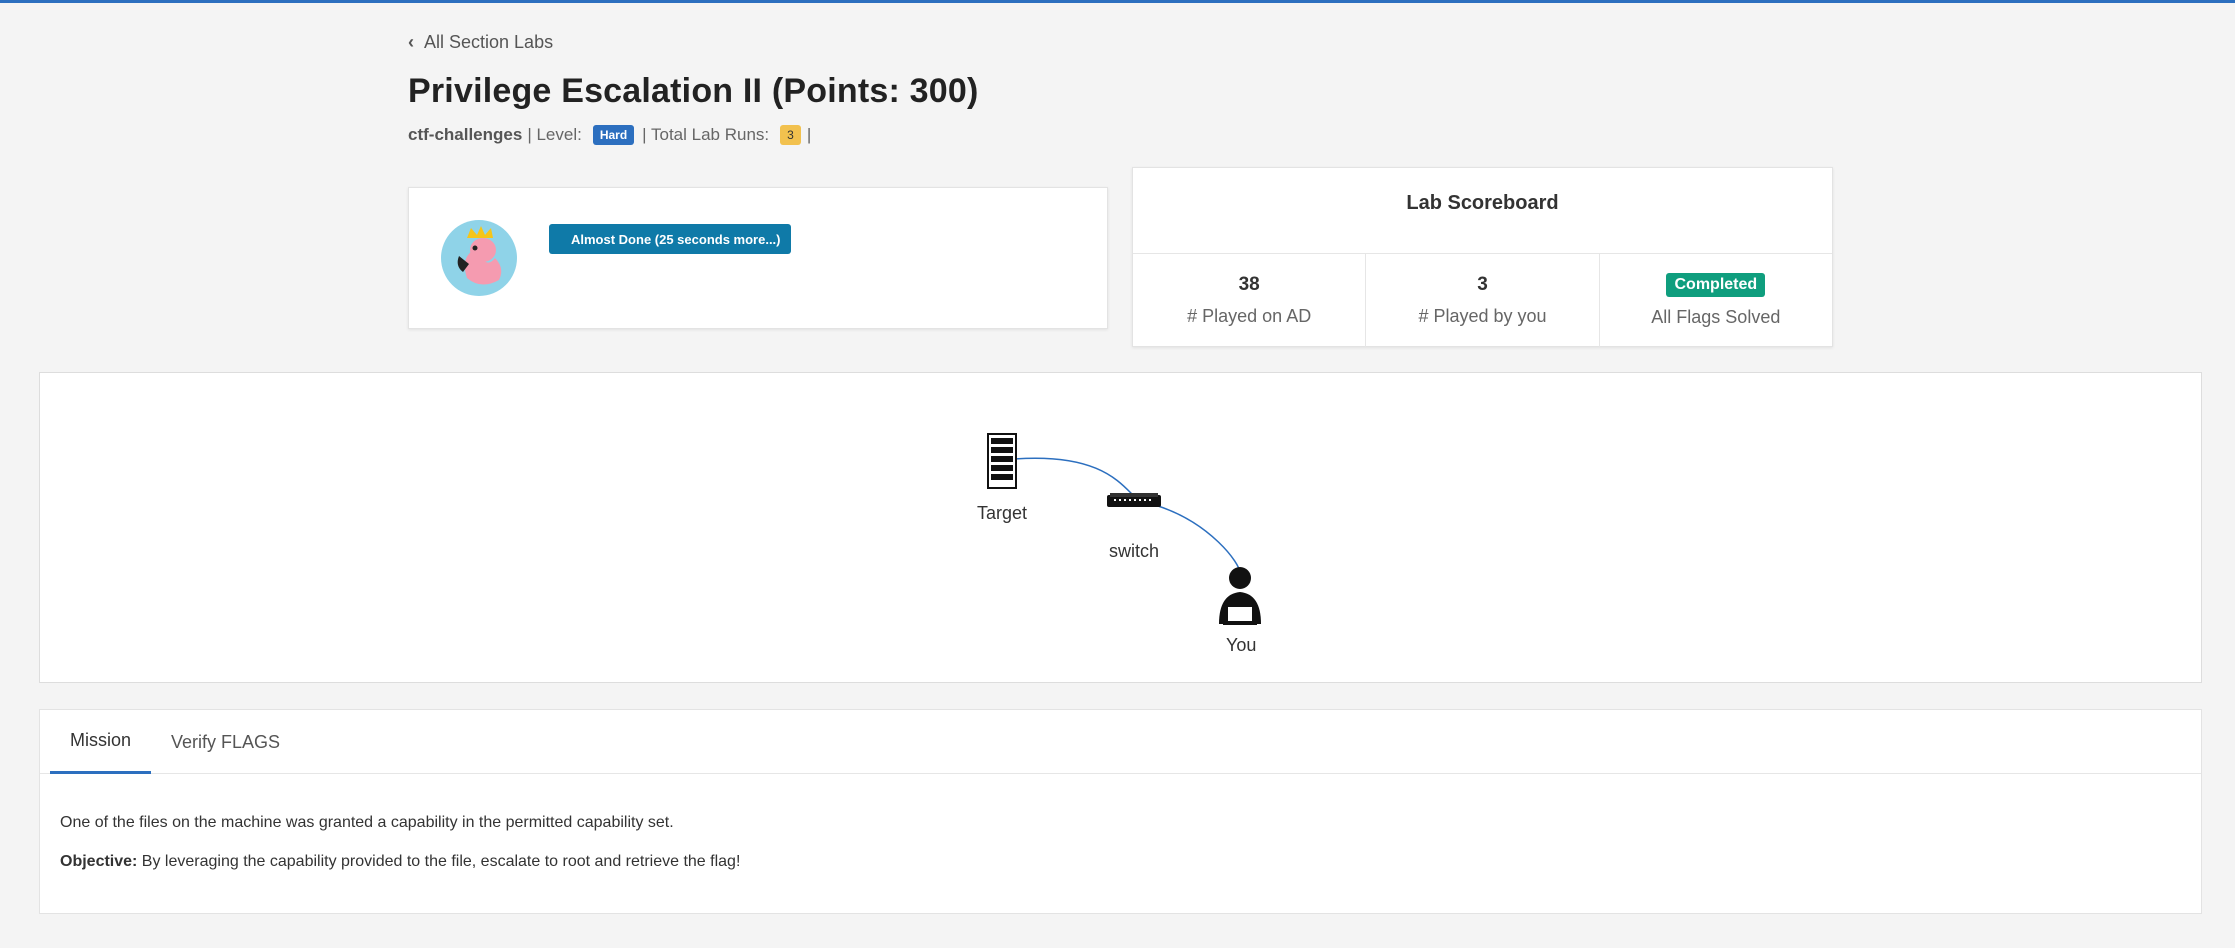  What do you see at coordinates (101, 742) in the screenshot?
I see `tab-mission: Mission` at bounding box center [101, 742].